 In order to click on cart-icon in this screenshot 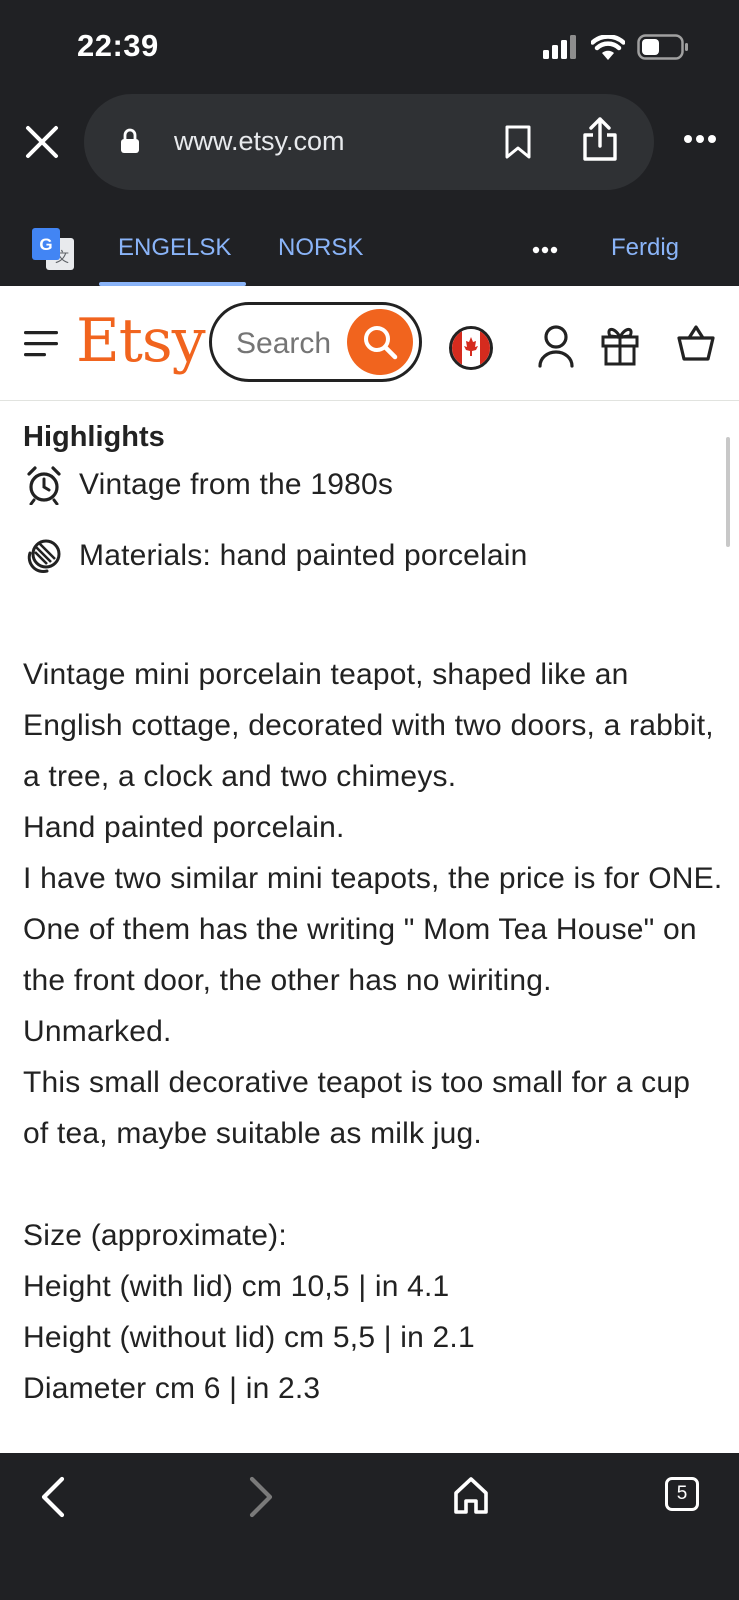, I will do `click(696, 343)`.